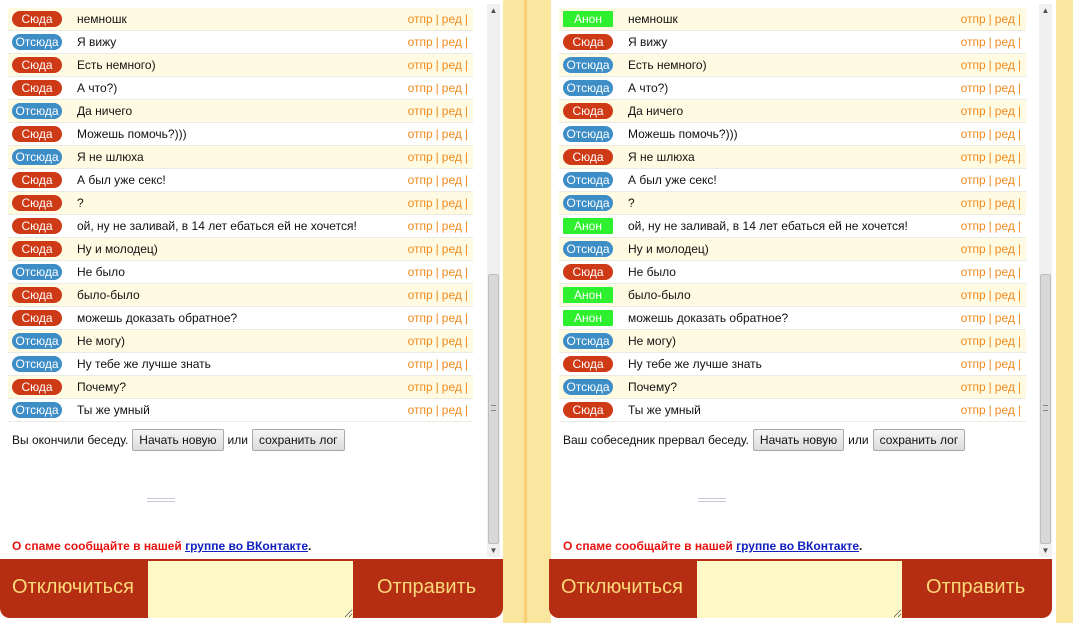 This screenshot has width=1073, height=623. Describe the element at coordinates (588, 387) in the screenshot. I see `sender-badge: Отсюда` at that location.